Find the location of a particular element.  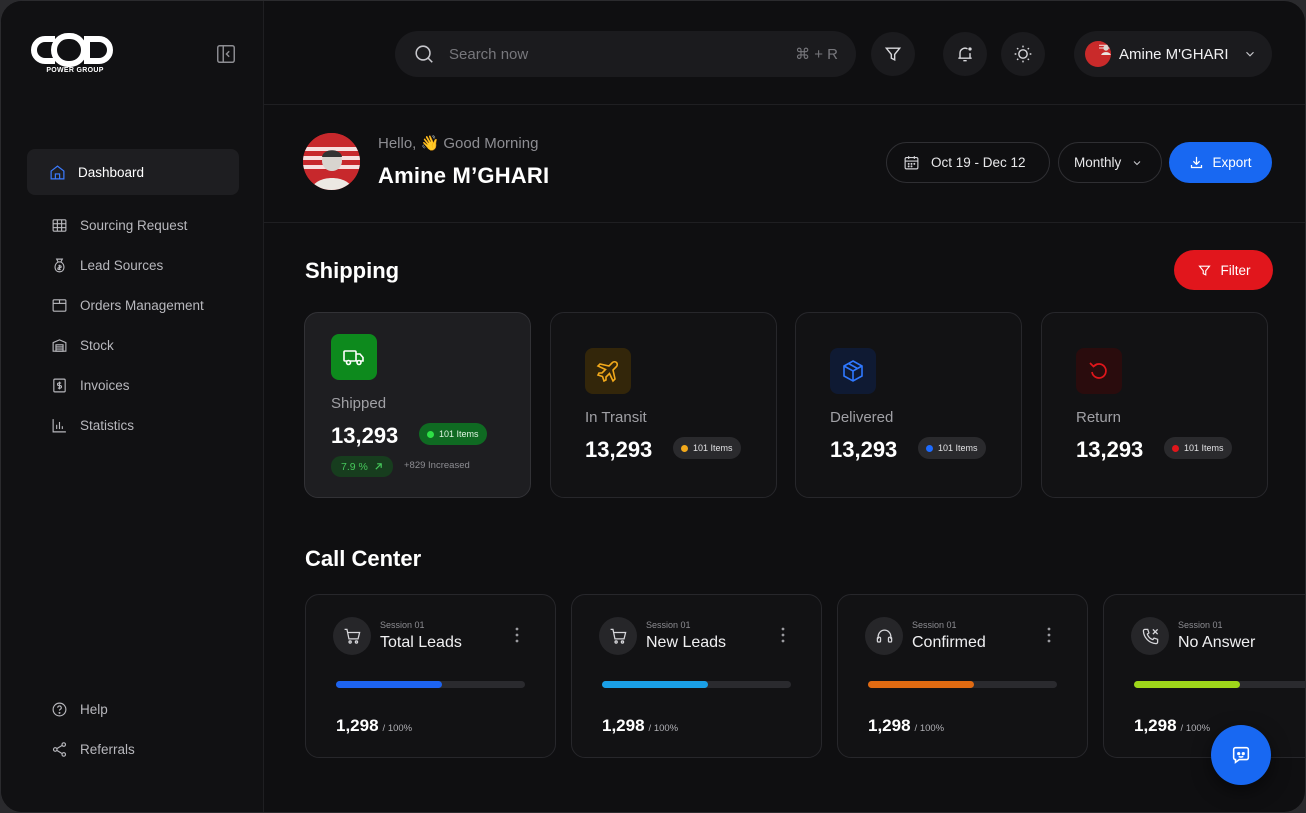

call-card-title: Total Leads is located at coordinates (421, 642).